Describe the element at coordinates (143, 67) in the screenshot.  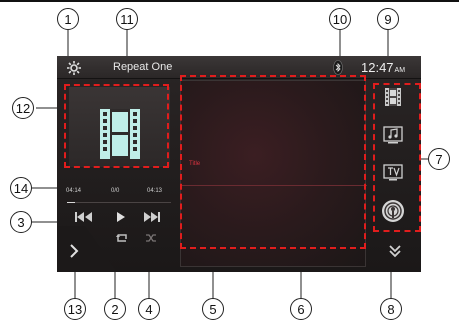
I see `repeat-mode-label: Repeat One` at that location.